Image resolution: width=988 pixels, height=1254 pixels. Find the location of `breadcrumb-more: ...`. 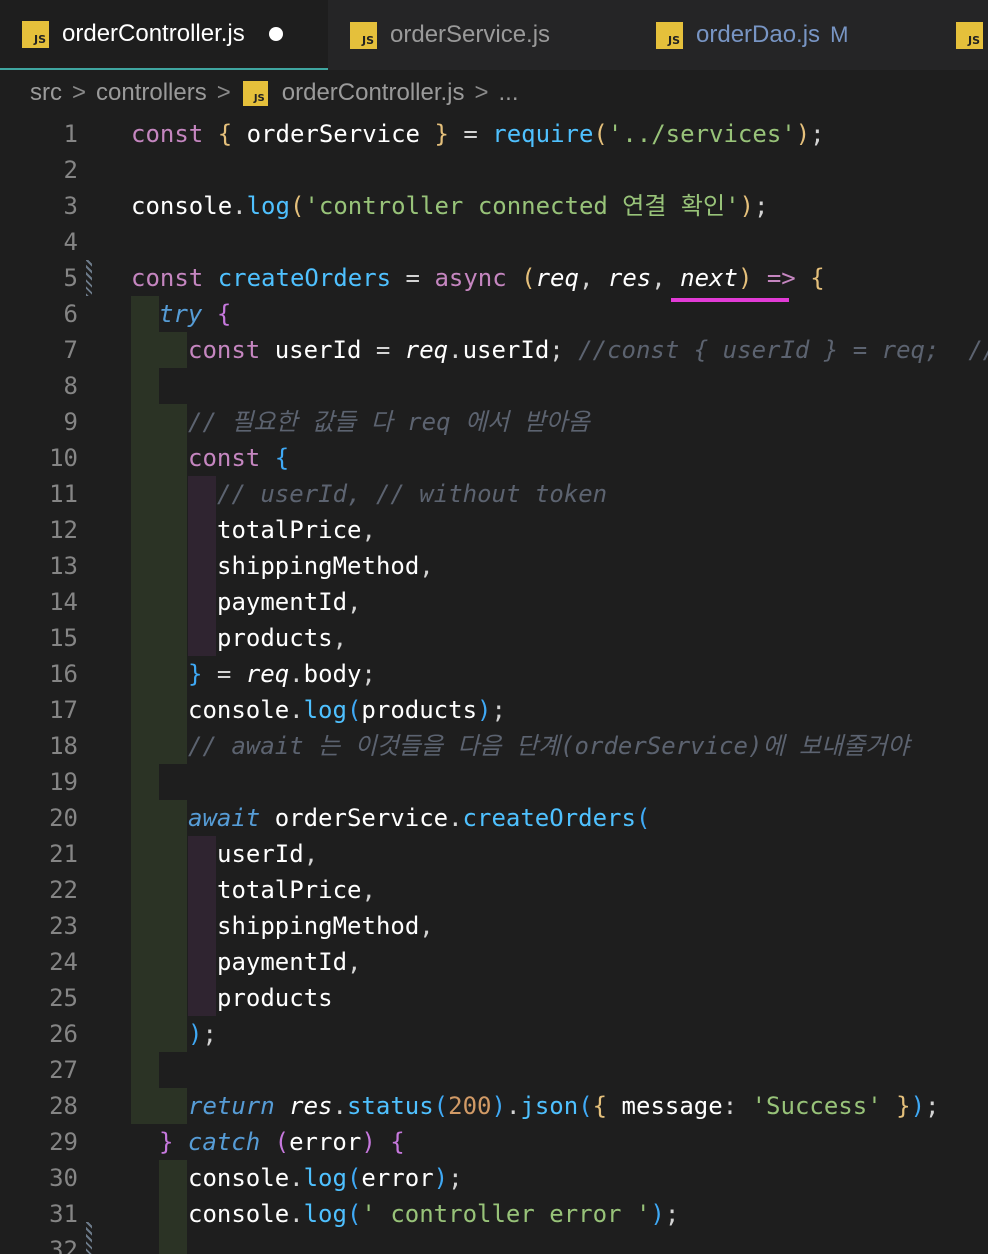

breadcrumb-more: ... is located at coordinates (509, 93).